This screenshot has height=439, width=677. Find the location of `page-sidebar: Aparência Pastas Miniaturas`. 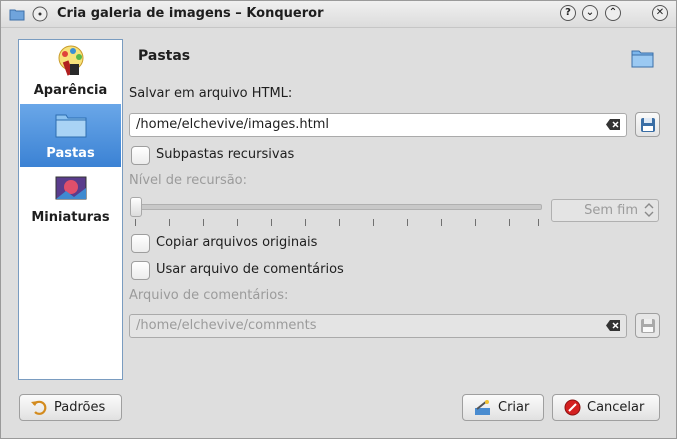

page-sidebar: Aparência Pastas Miniaturas is located at coordinates (70, 209).